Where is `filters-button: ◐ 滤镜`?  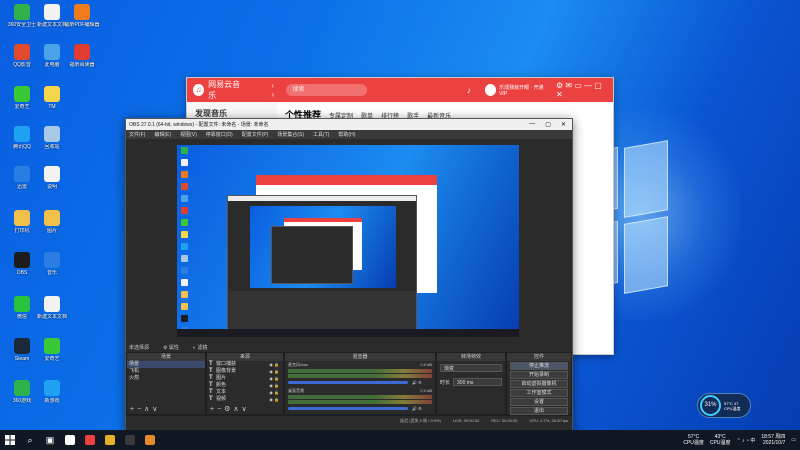
filters-button: ◐ 滤镜 is located at coordinates (200, 347).